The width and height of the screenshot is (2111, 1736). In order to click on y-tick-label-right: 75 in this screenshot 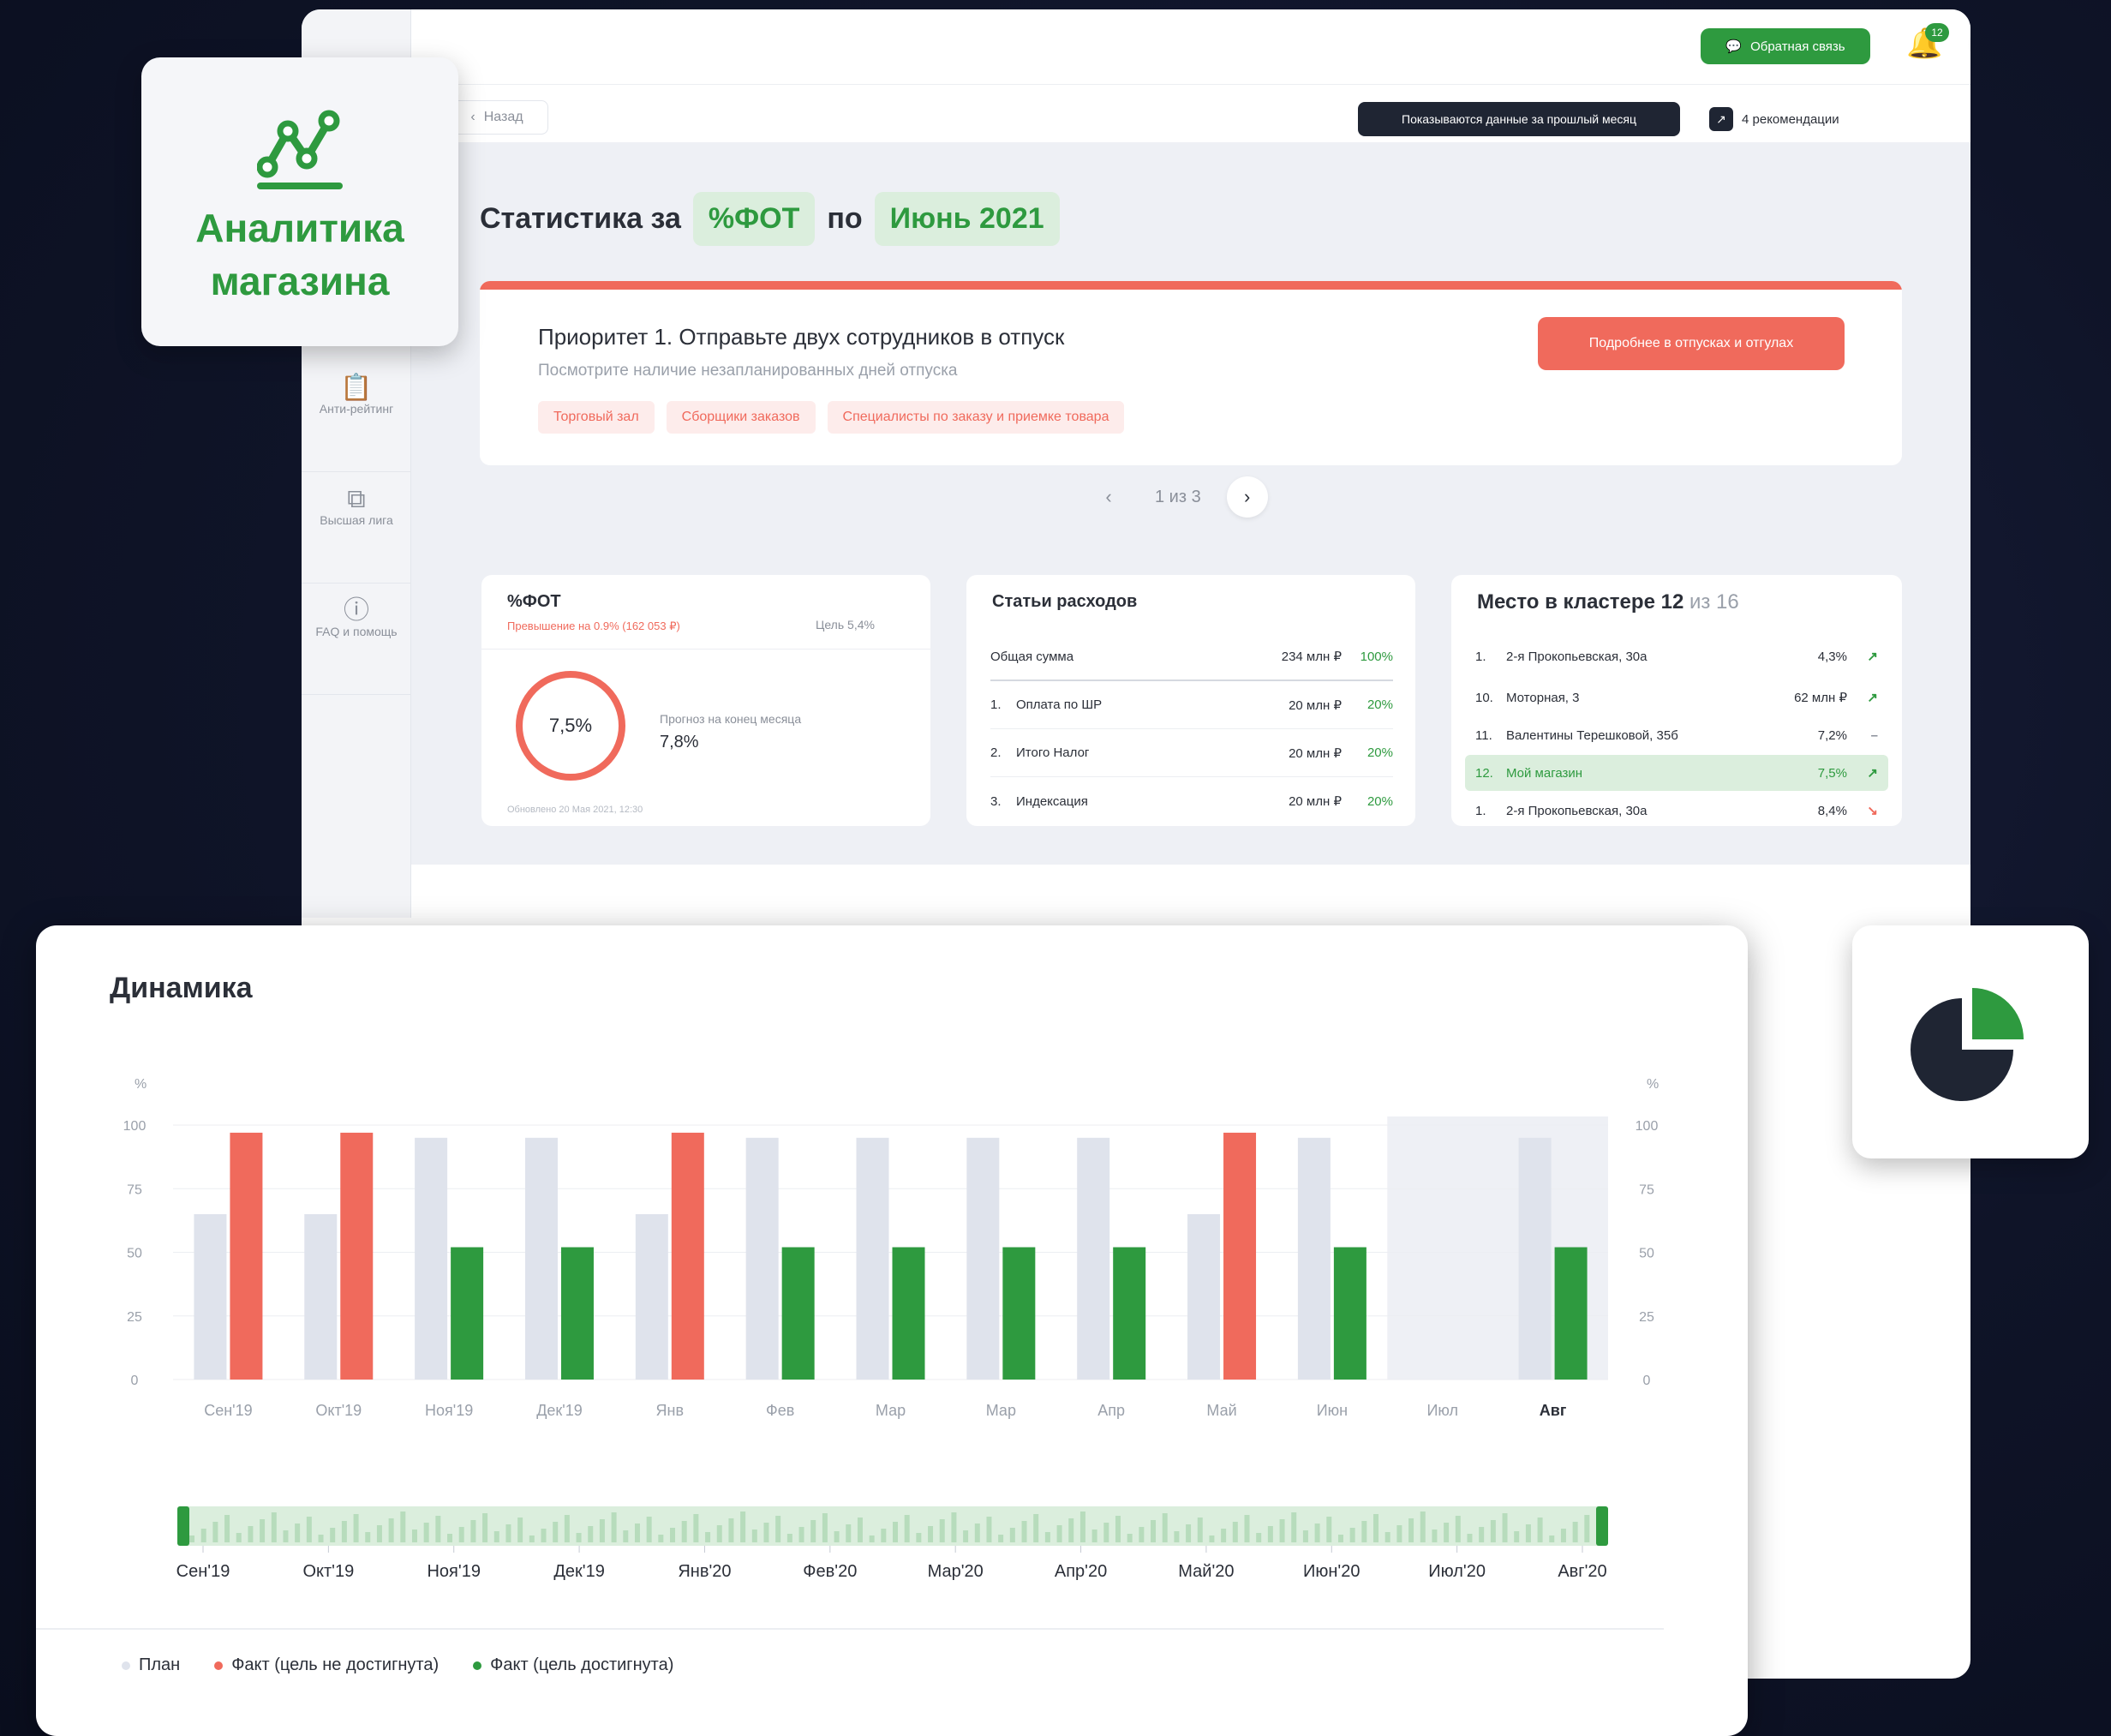, I will do `click(1646, 1189)`.